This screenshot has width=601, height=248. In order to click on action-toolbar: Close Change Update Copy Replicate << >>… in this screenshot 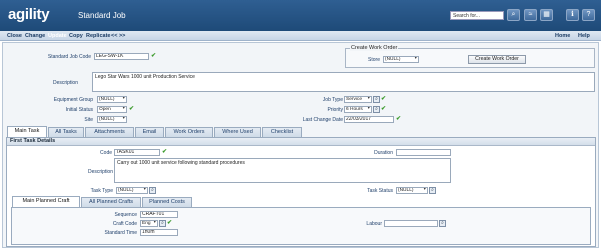, I will do `click(300, 36)`.